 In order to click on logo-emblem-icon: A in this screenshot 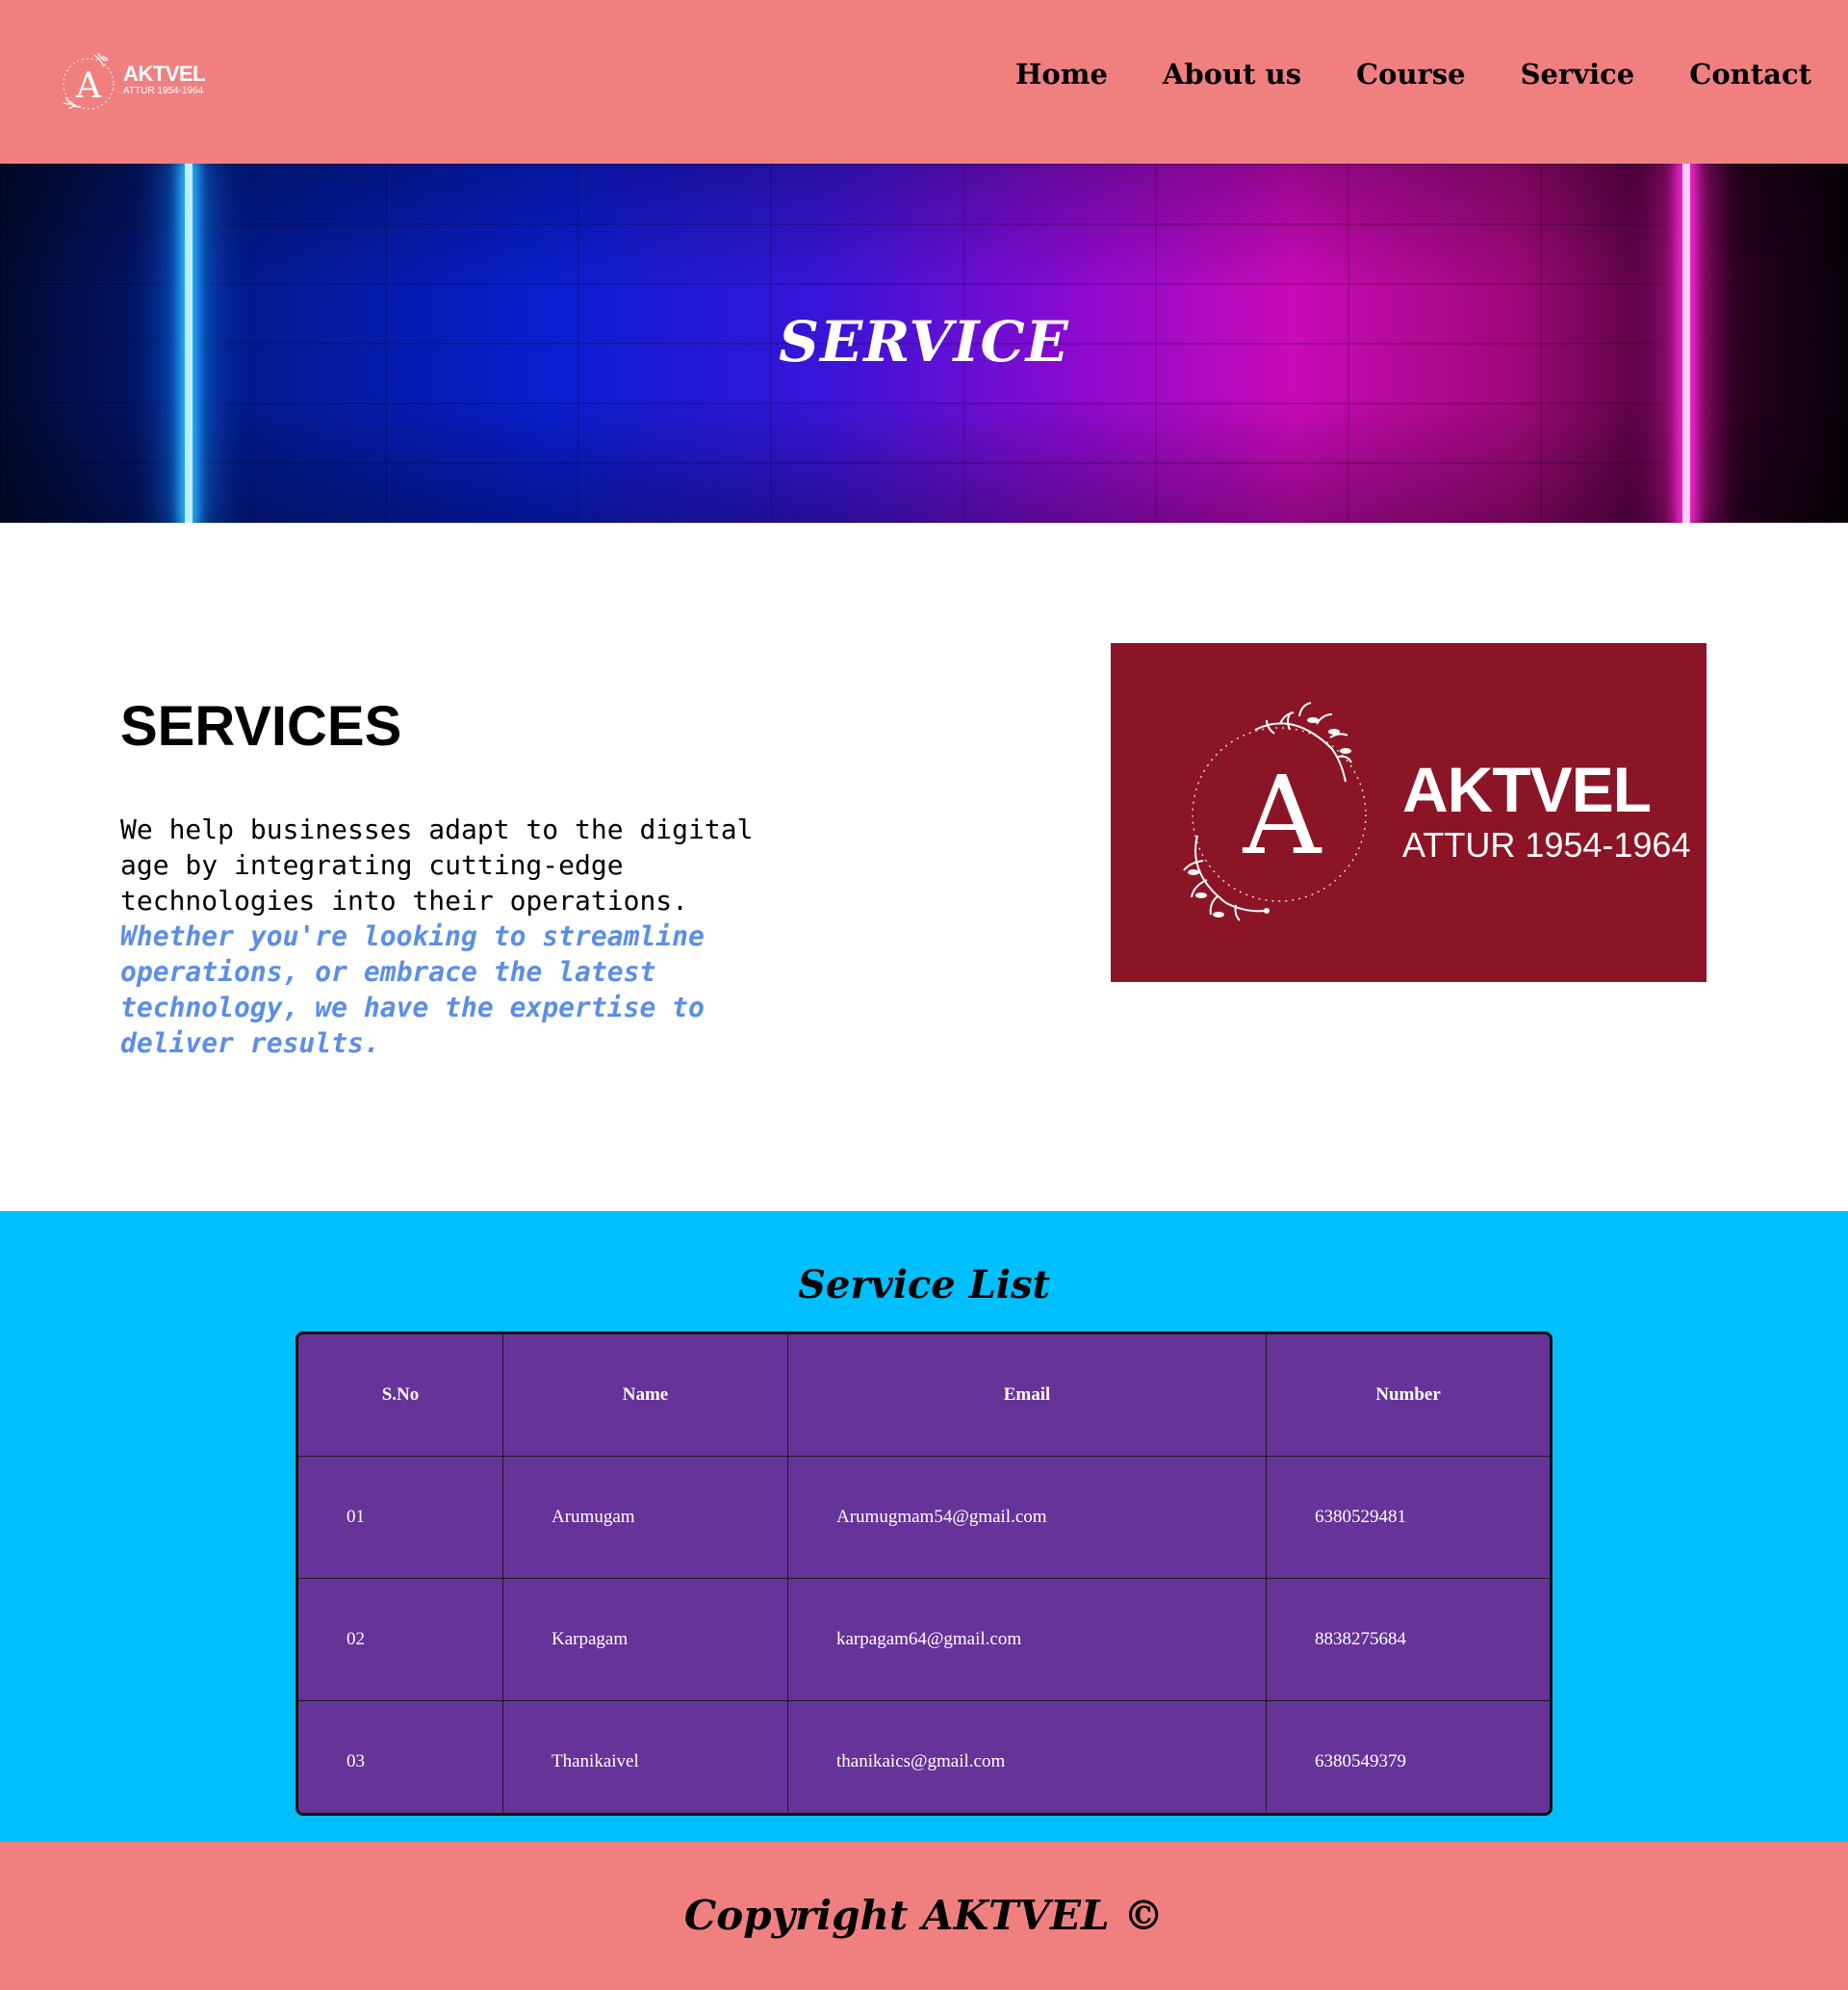, I will do `click(89, 81)`.